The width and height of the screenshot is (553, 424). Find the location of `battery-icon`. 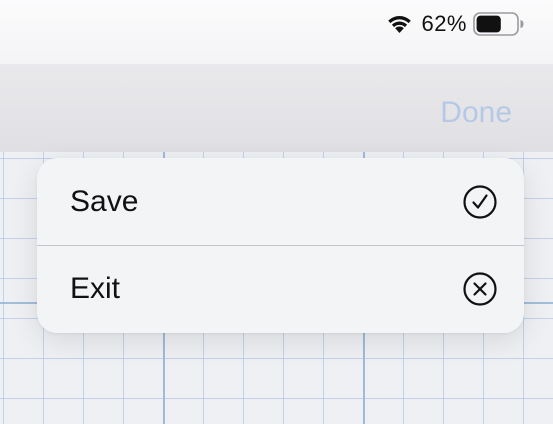

battery-icon is located at coordinates (498, 24).